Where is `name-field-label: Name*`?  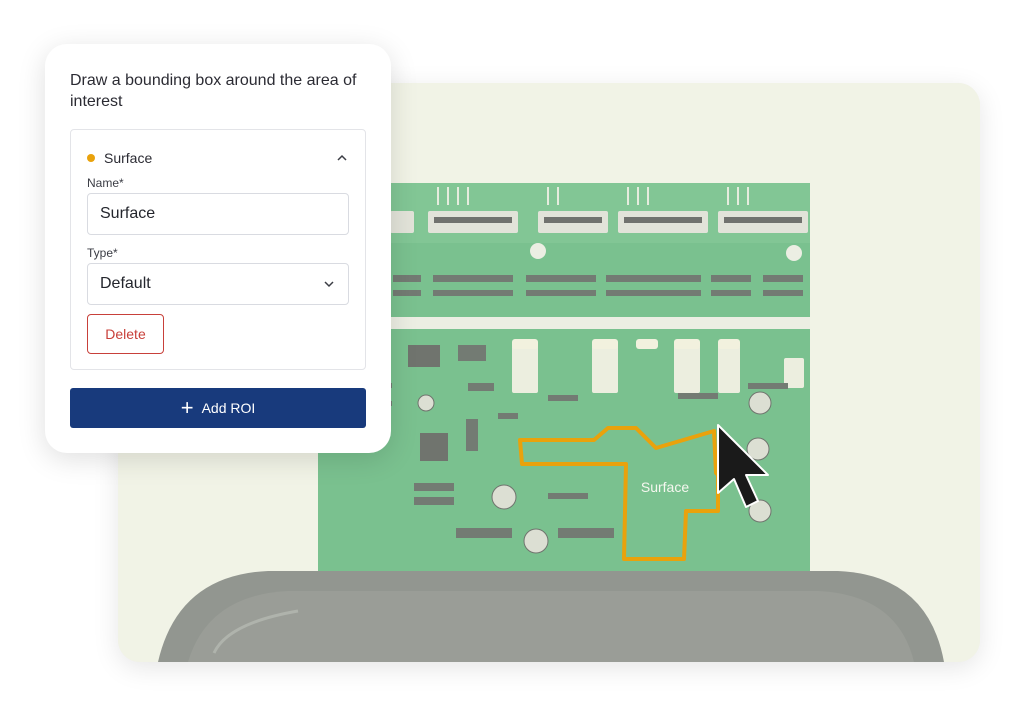
name-field-label: Name* is located at coordinates (105, 183).